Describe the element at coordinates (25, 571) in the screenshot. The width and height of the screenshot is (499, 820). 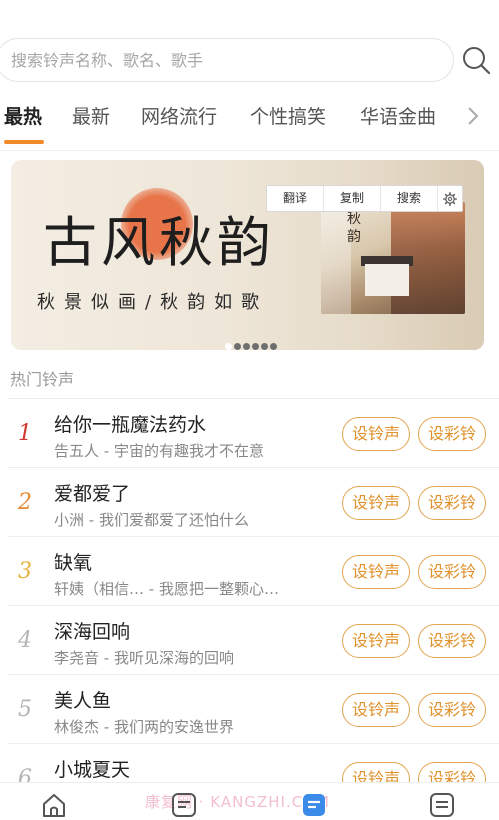
I see `rank-number: 3` at that location.